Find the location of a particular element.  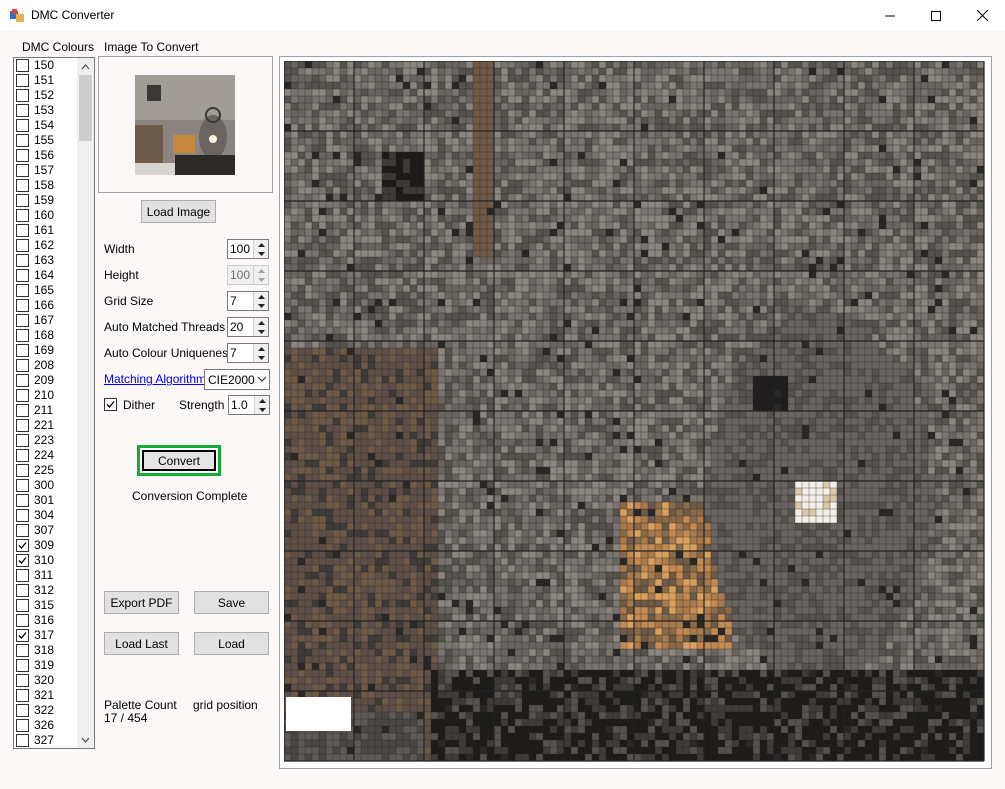

colour-list-item: 169 is located at coordinates (47, 350).